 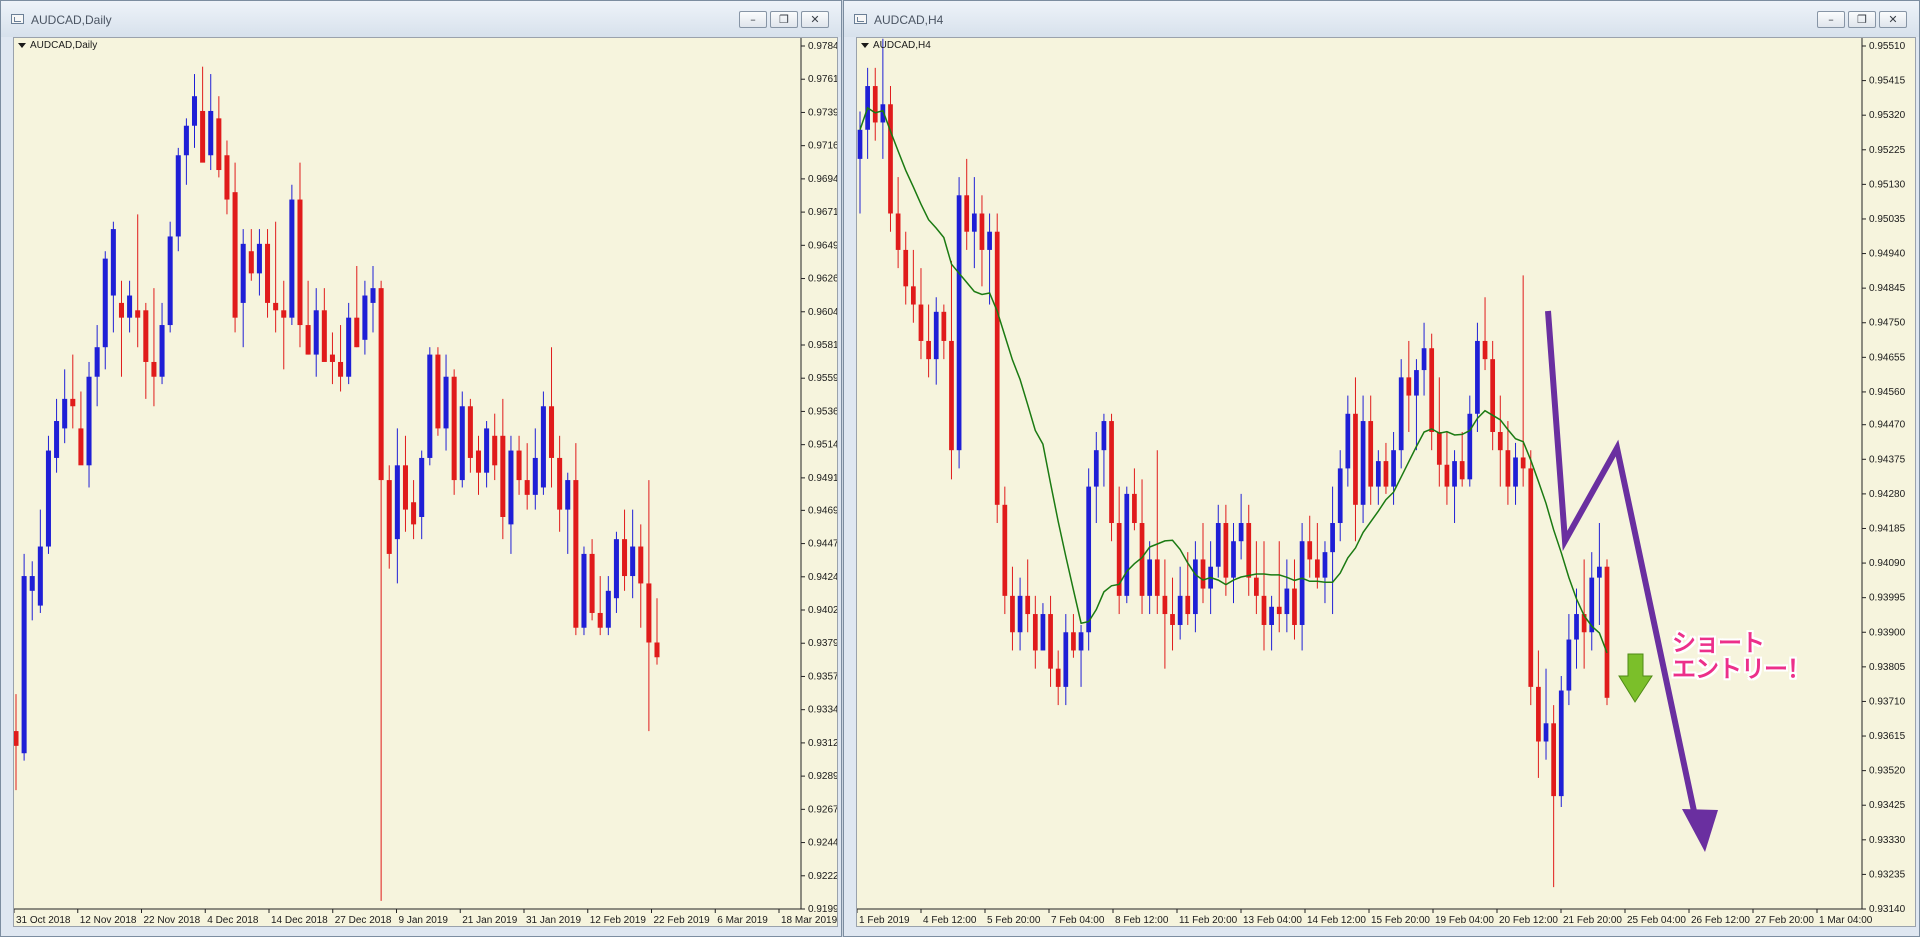 I want to click on chart-symbol-label: AUDCAD,H4, so click(x=896, y=45).